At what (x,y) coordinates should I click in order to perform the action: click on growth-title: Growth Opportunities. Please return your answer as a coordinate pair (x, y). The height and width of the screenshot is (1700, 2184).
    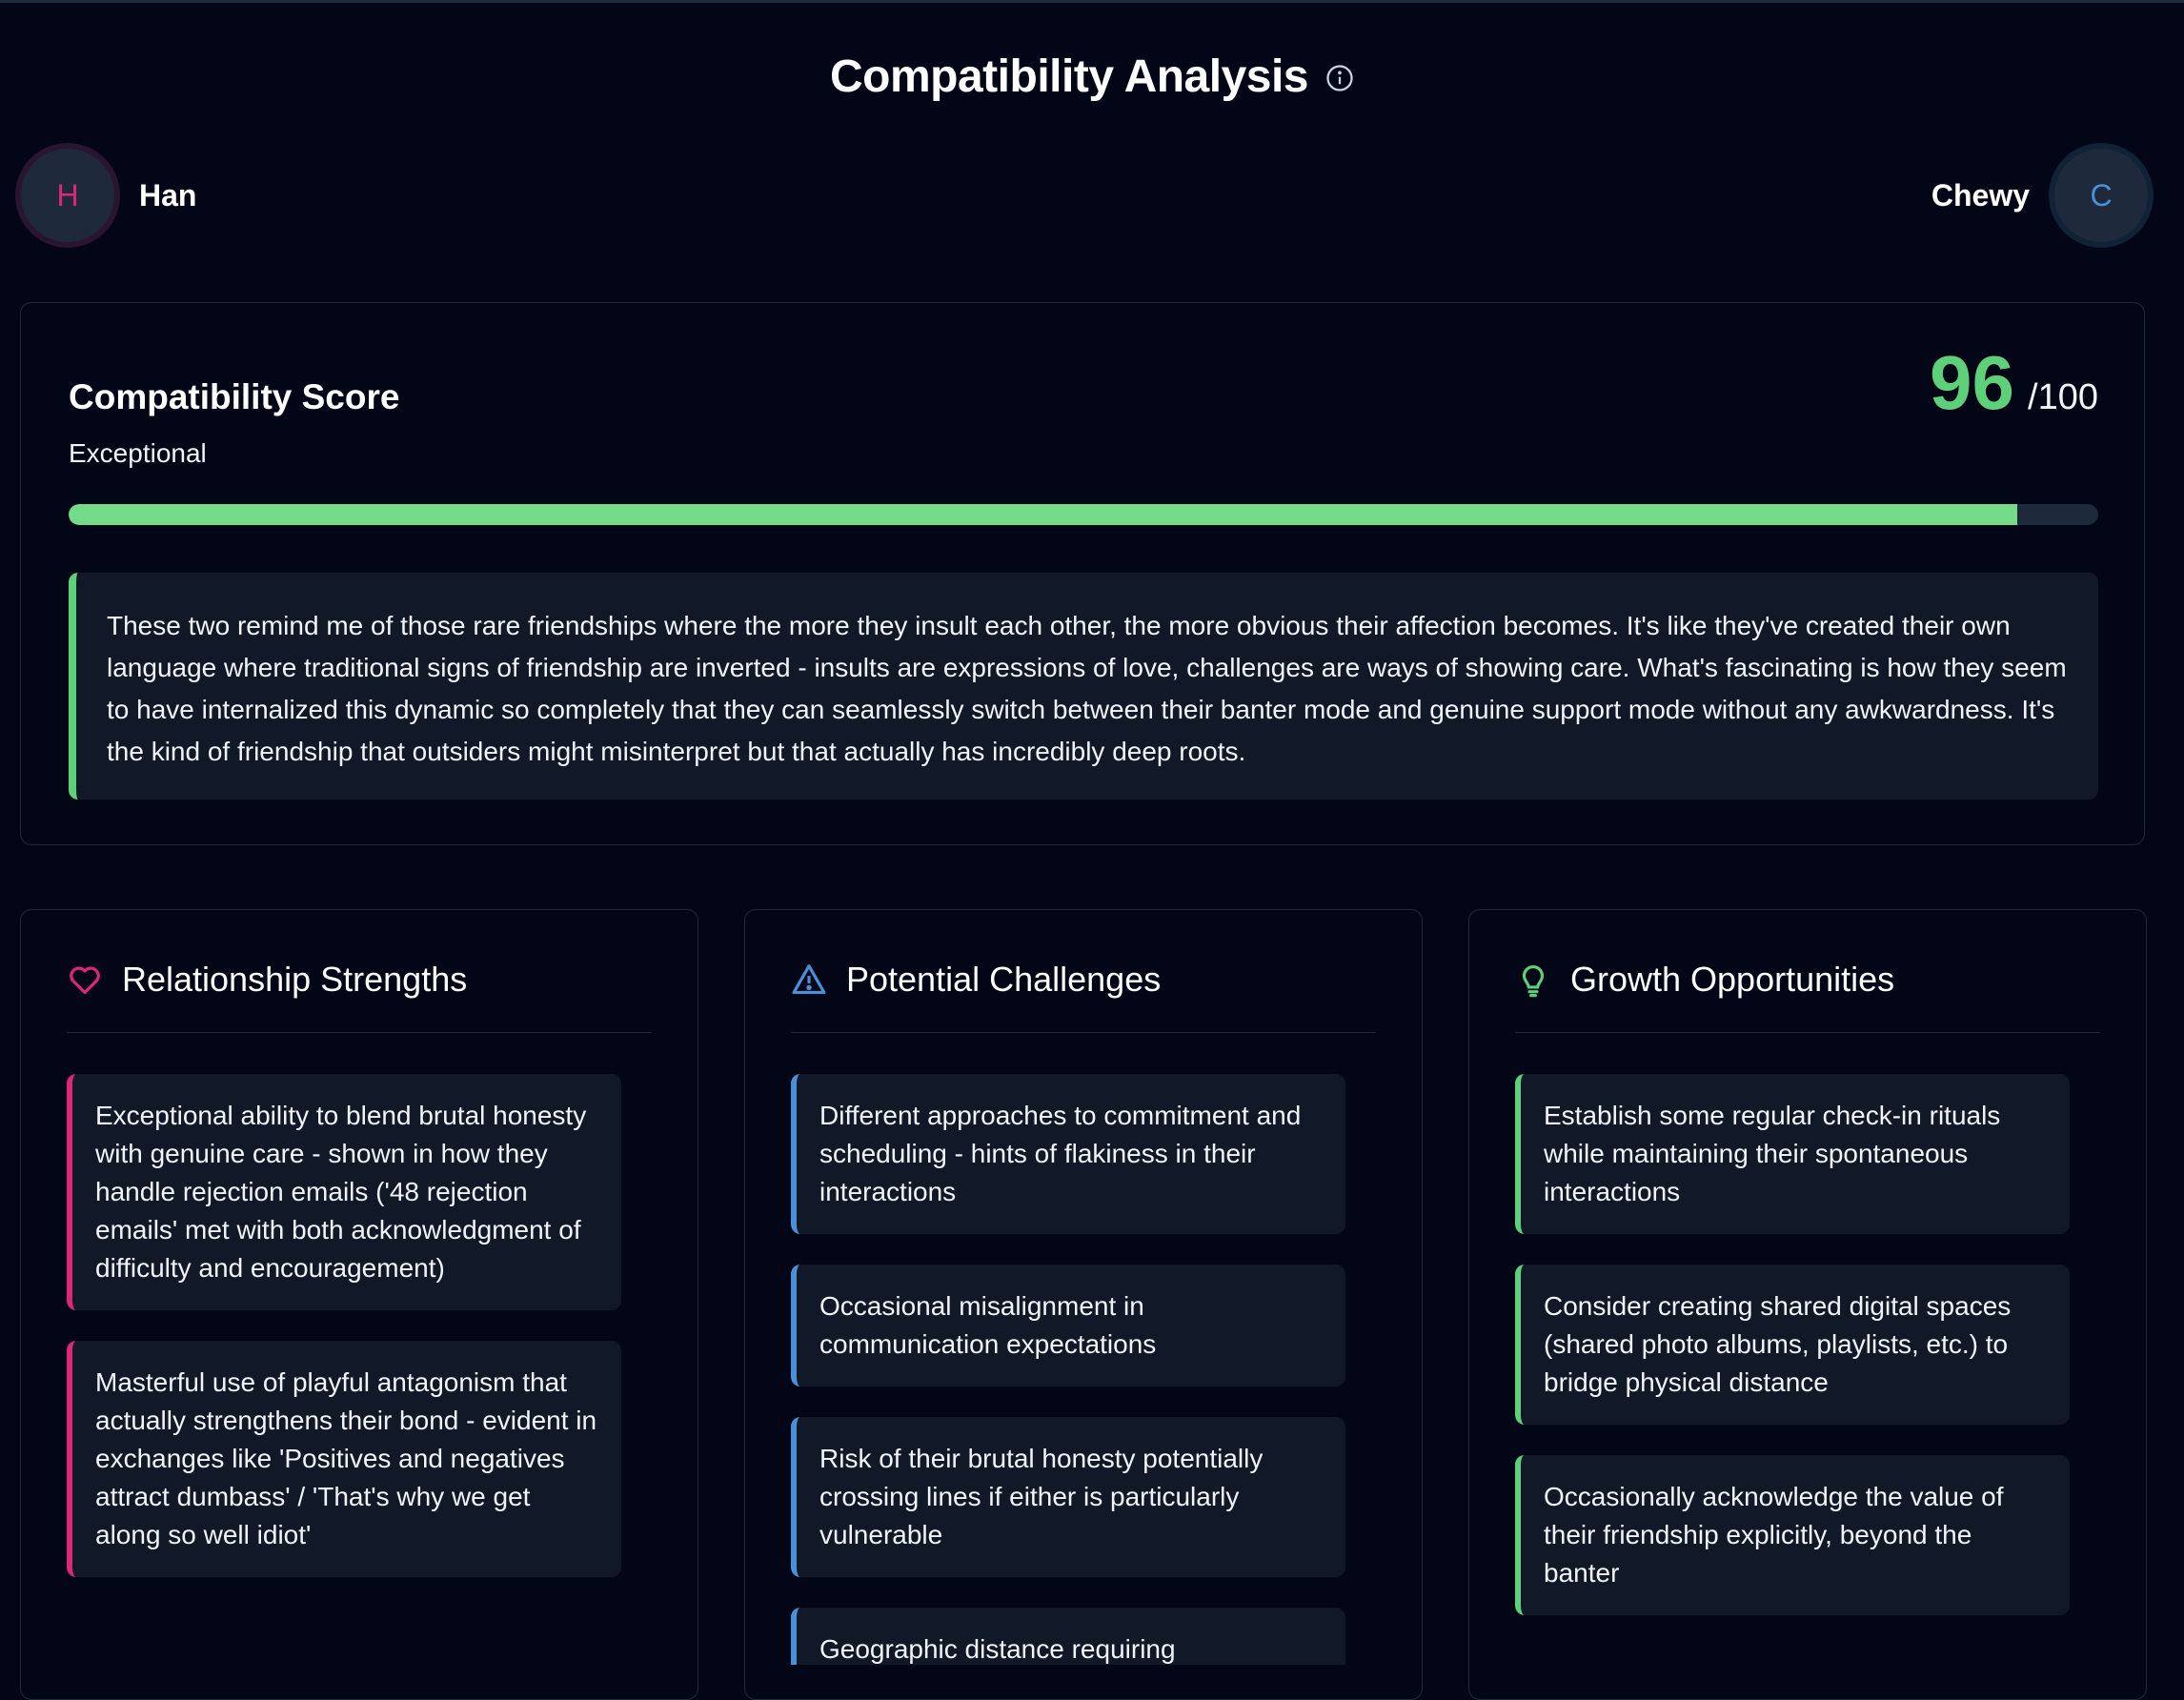
    Looking at the image, I should click on (1732, 979).